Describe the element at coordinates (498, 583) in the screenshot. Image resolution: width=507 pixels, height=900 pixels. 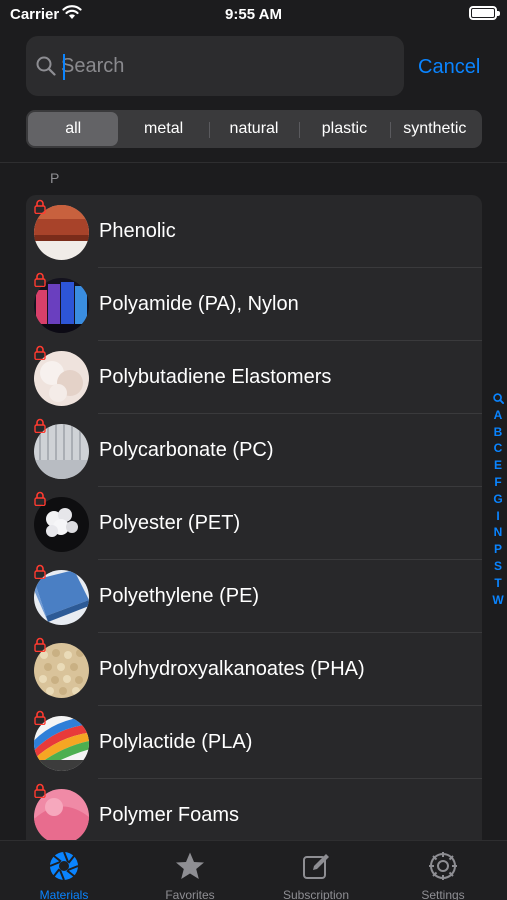
I see `index-letter: T` at that location.